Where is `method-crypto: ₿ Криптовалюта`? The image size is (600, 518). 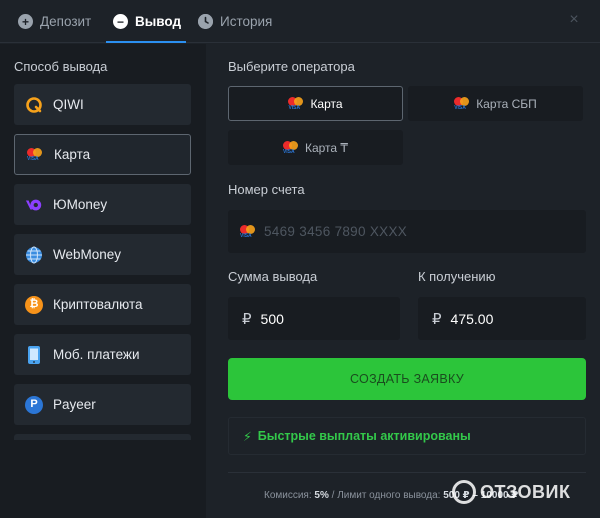 method-crypto: ₿ Криптовалюта is located at coordinates (102, 304).